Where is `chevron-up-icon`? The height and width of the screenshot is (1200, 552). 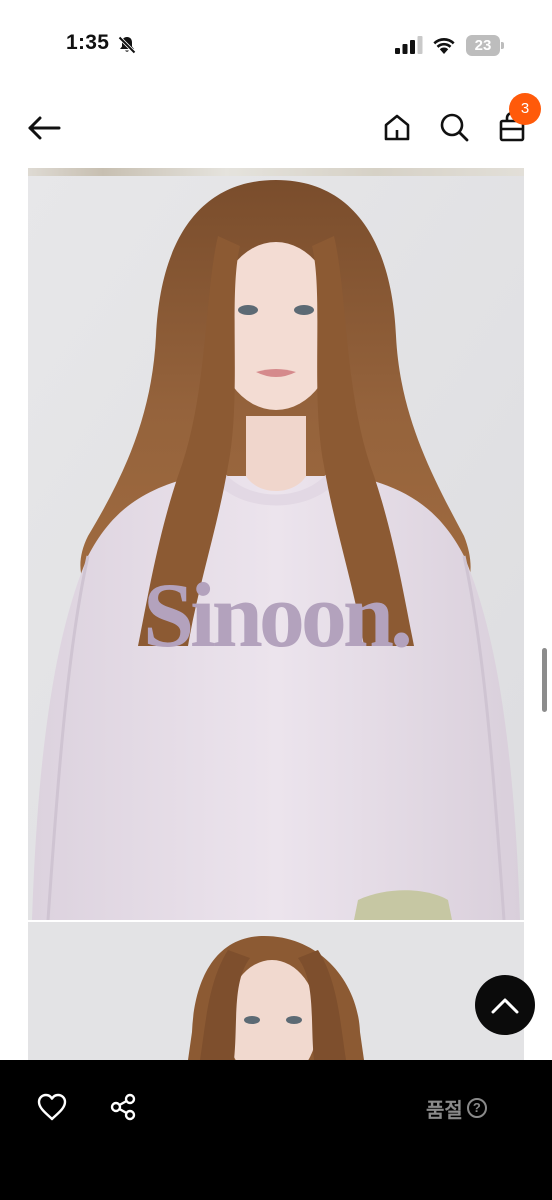 chevron-up-icon is located at coordinates (505, 1006).